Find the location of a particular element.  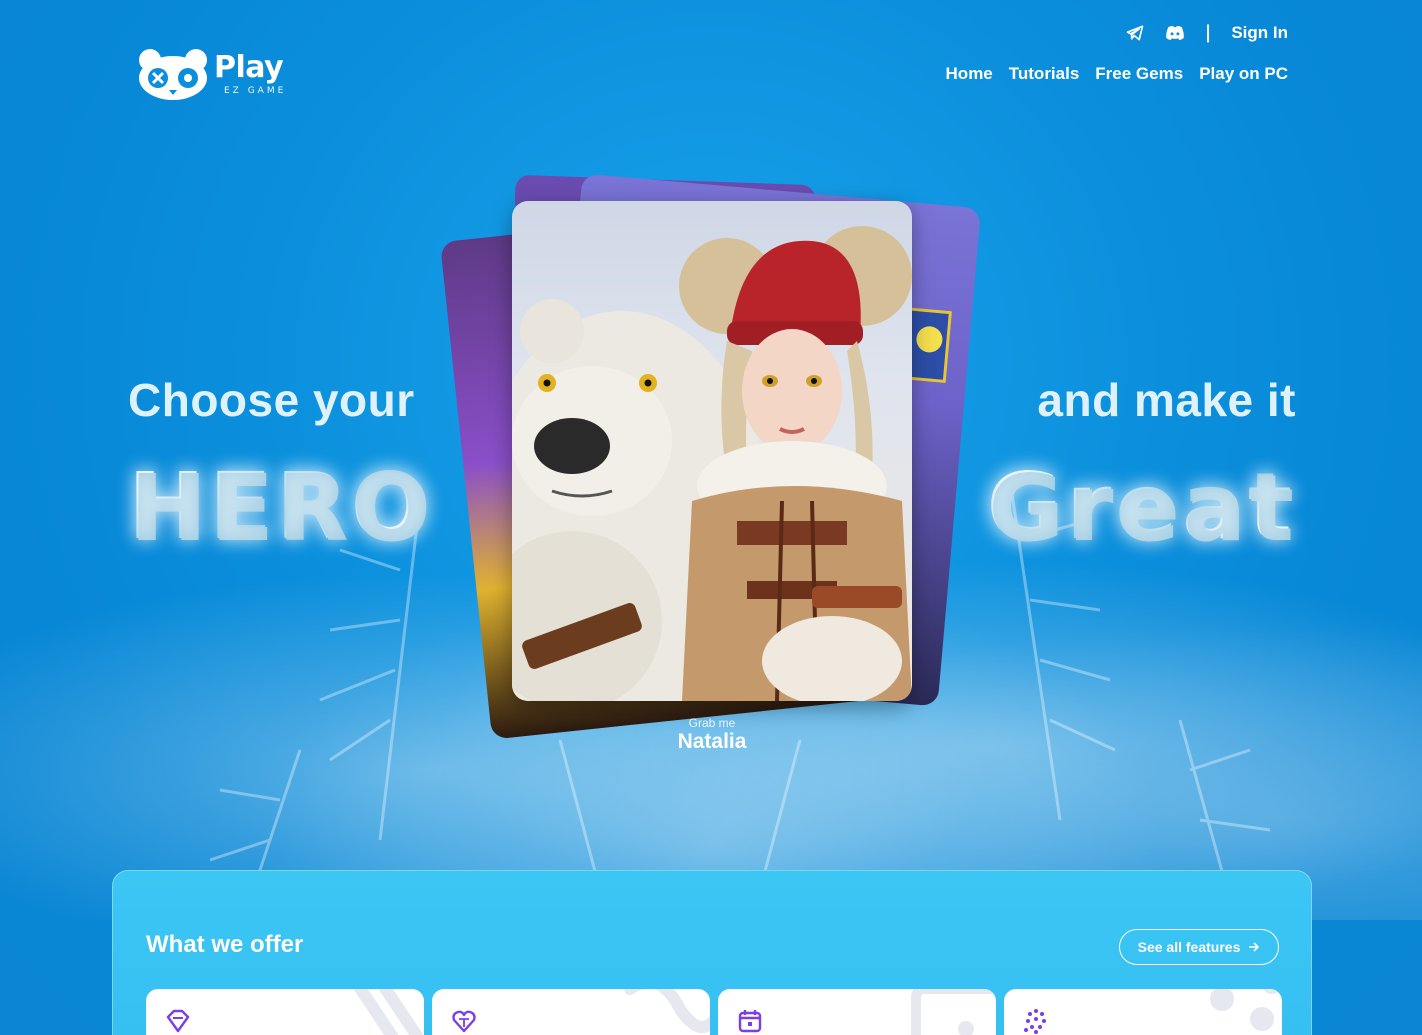

hero-portrait-image is located at coordinates (712, 463).